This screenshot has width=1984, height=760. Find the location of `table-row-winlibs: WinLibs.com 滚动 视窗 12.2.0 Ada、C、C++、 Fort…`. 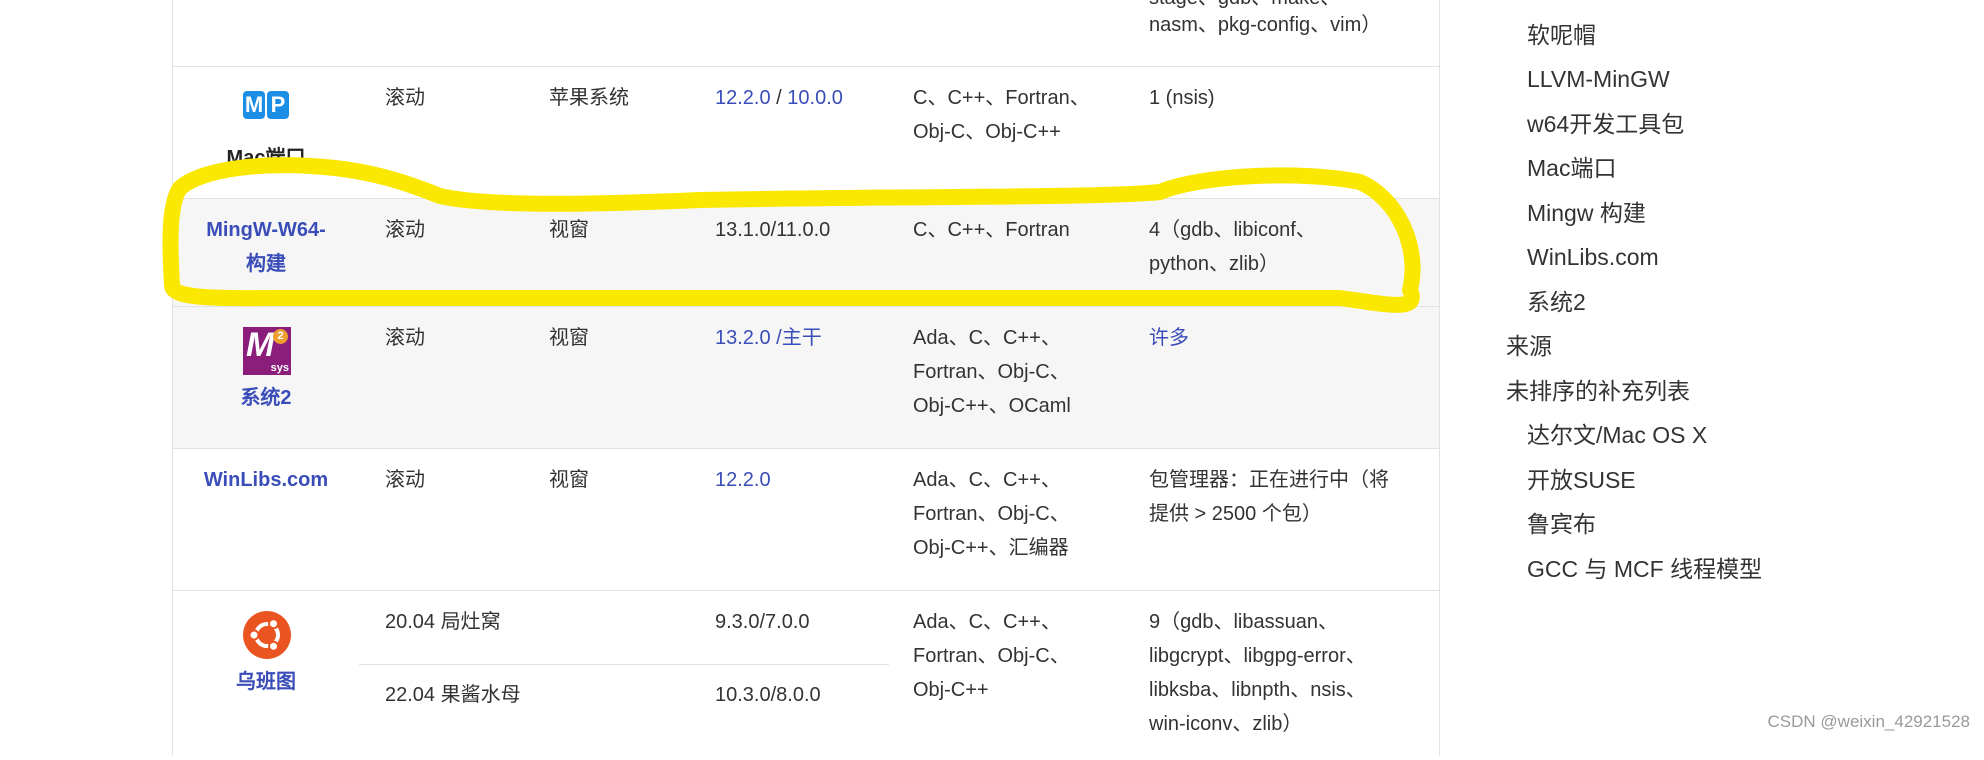

table-row-winlibs: WinLibs.com 滚动 视窗 12.2.0 Ada、C、C++、 Fort… is located at coordinates (806, 519).